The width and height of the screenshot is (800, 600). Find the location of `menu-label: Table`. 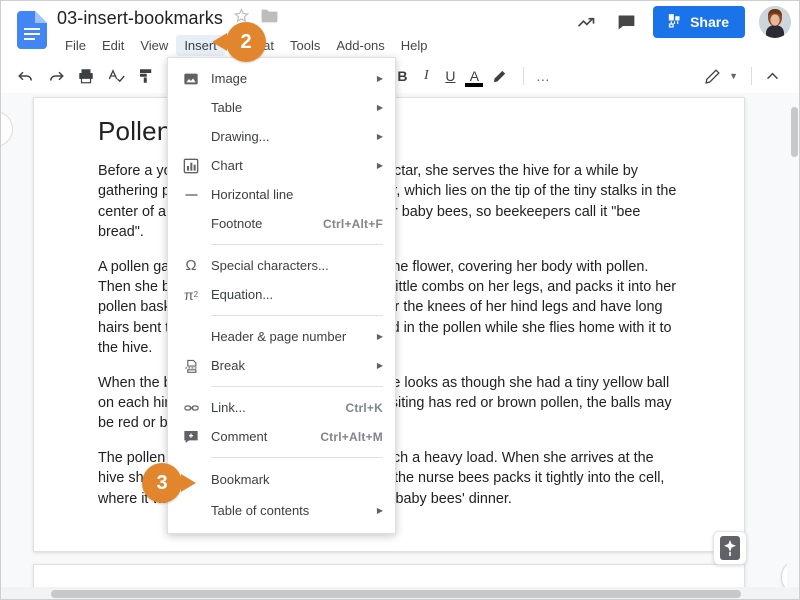

menu-label: Table is located at coordinates (227, 107).